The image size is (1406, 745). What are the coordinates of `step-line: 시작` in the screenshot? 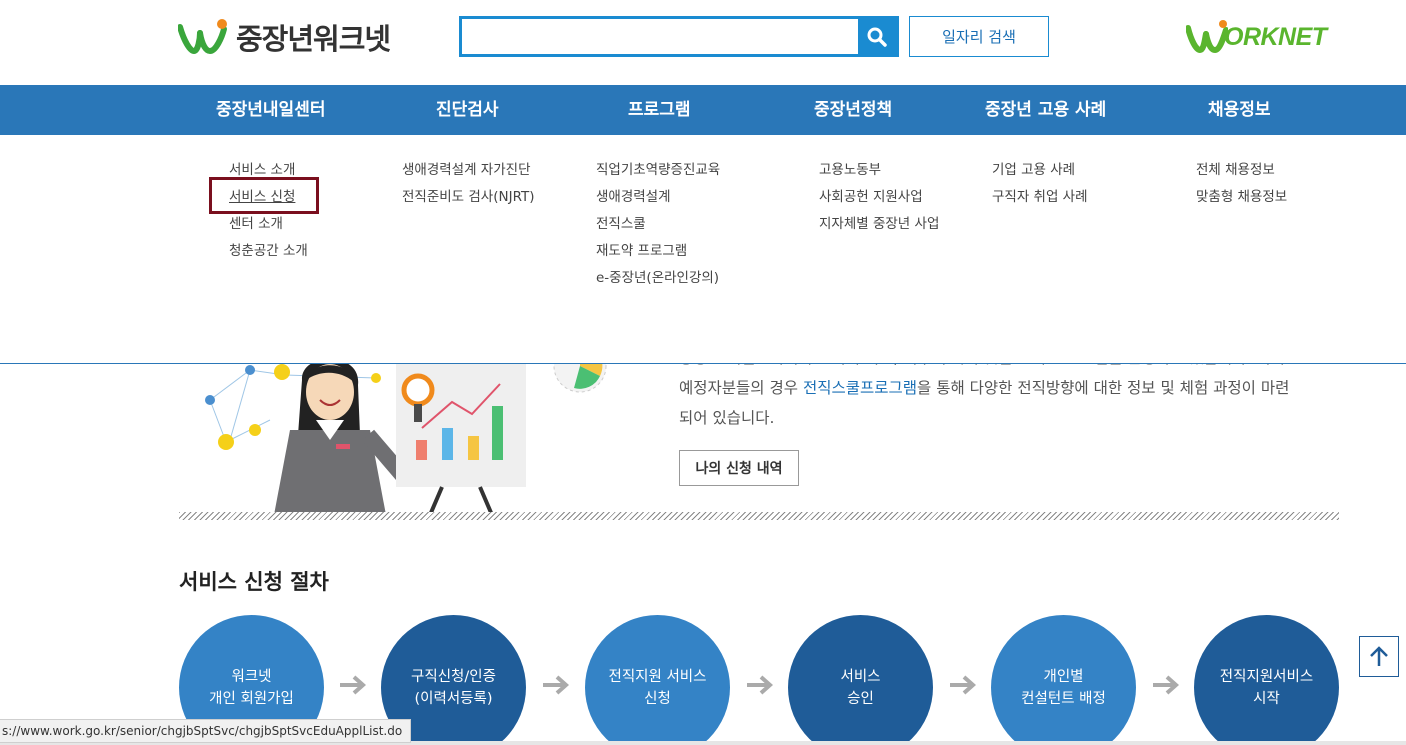 It's located at (1266, 698).